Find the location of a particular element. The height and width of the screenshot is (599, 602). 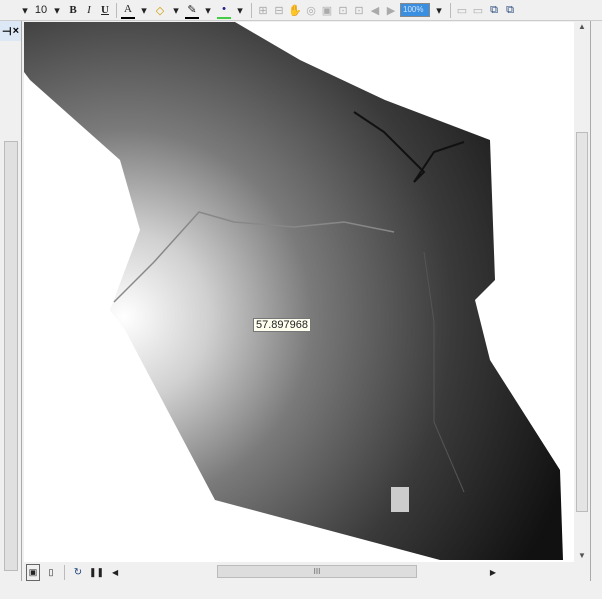

italic-button: I is located at coordinates (89, 10).